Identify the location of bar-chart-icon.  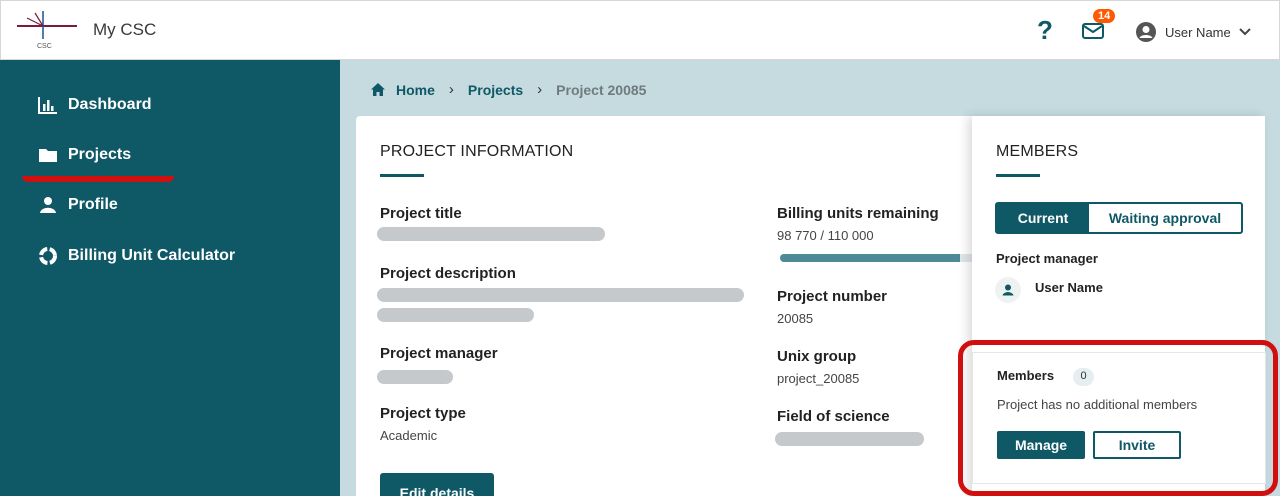
(47, 105).